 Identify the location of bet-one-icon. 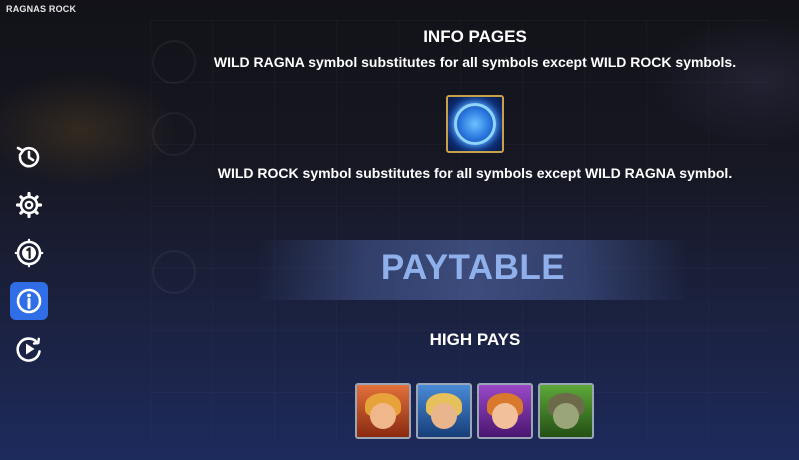
(29, 253).